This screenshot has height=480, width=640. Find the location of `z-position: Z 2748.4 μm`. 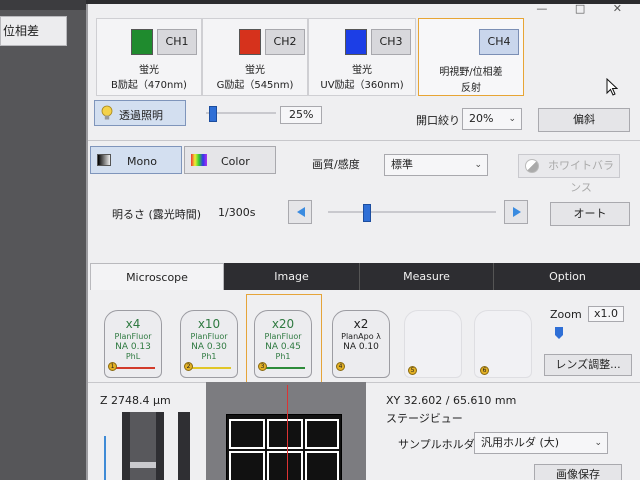

z-position: Z 2748.4 μm is located at coordinates (135, 400).